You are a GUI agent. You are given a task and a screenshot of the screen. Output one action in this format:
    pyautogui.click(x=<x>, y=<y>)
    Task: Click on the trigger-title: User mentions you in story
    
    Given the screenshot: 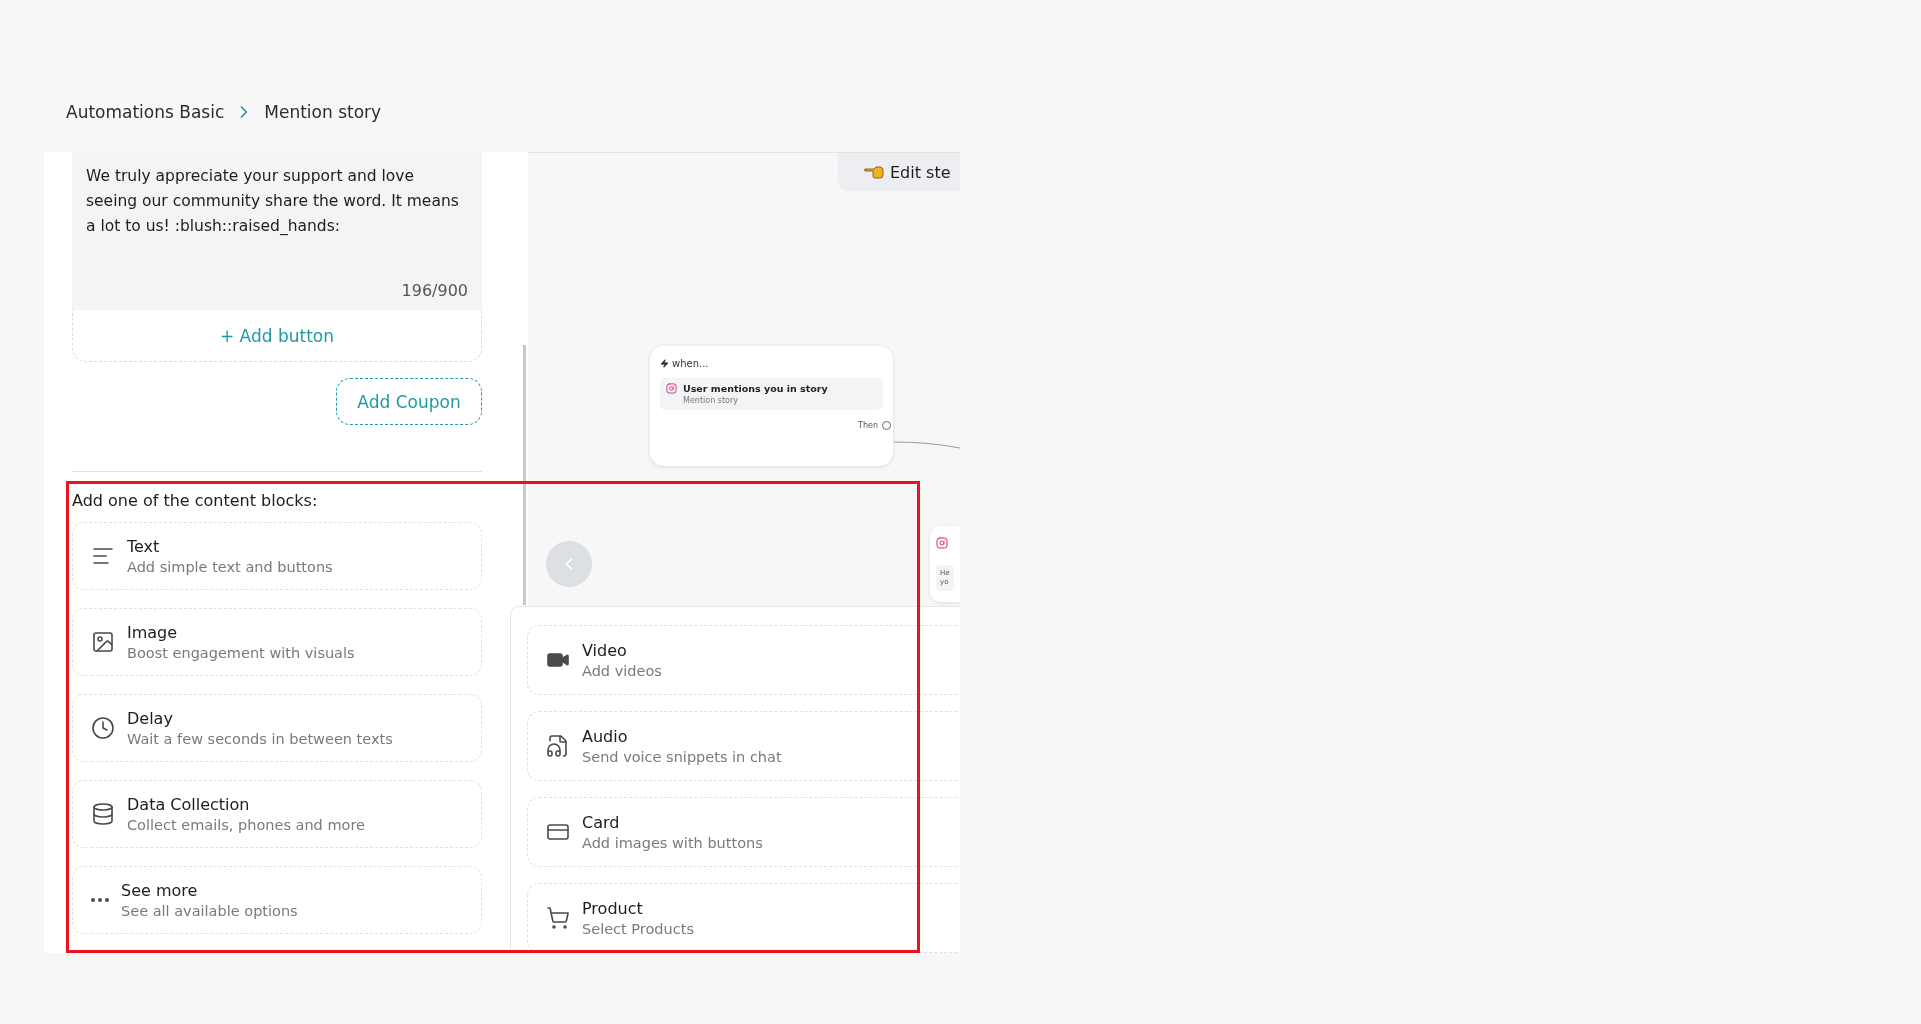 What is the action you would take?
    pyautogui.click(x=755, y=388)
    